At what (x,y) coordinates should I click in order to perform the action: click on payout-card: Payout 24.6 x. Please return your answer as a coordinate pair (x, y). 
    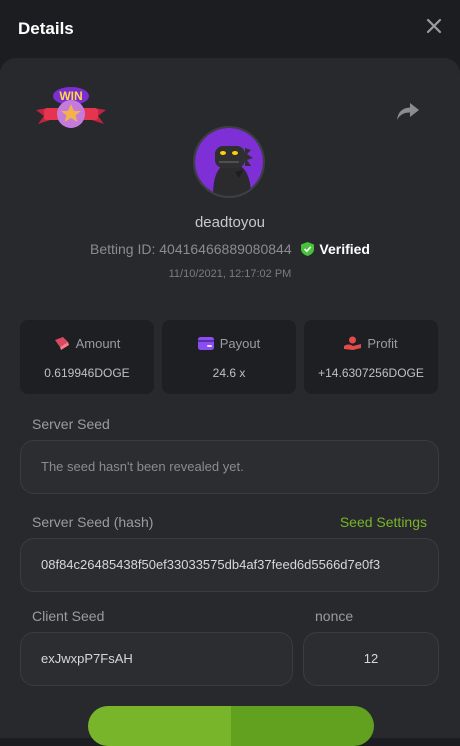
    Looking at the image, I should click on (229, 357).